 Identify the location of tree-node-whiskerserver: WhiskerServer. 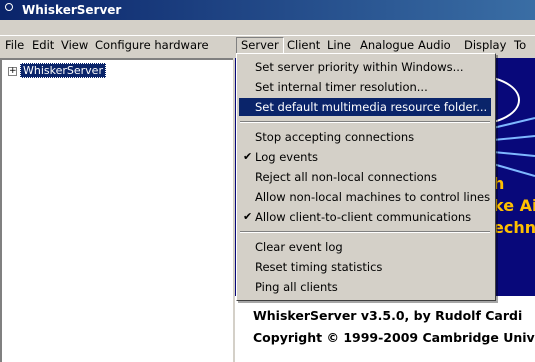
(63, 70).